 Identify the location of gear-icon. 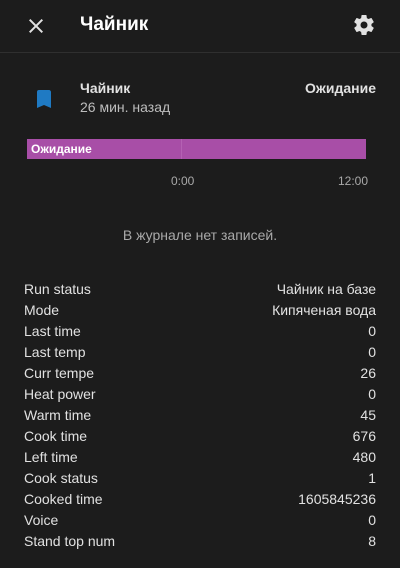
(364, 25).